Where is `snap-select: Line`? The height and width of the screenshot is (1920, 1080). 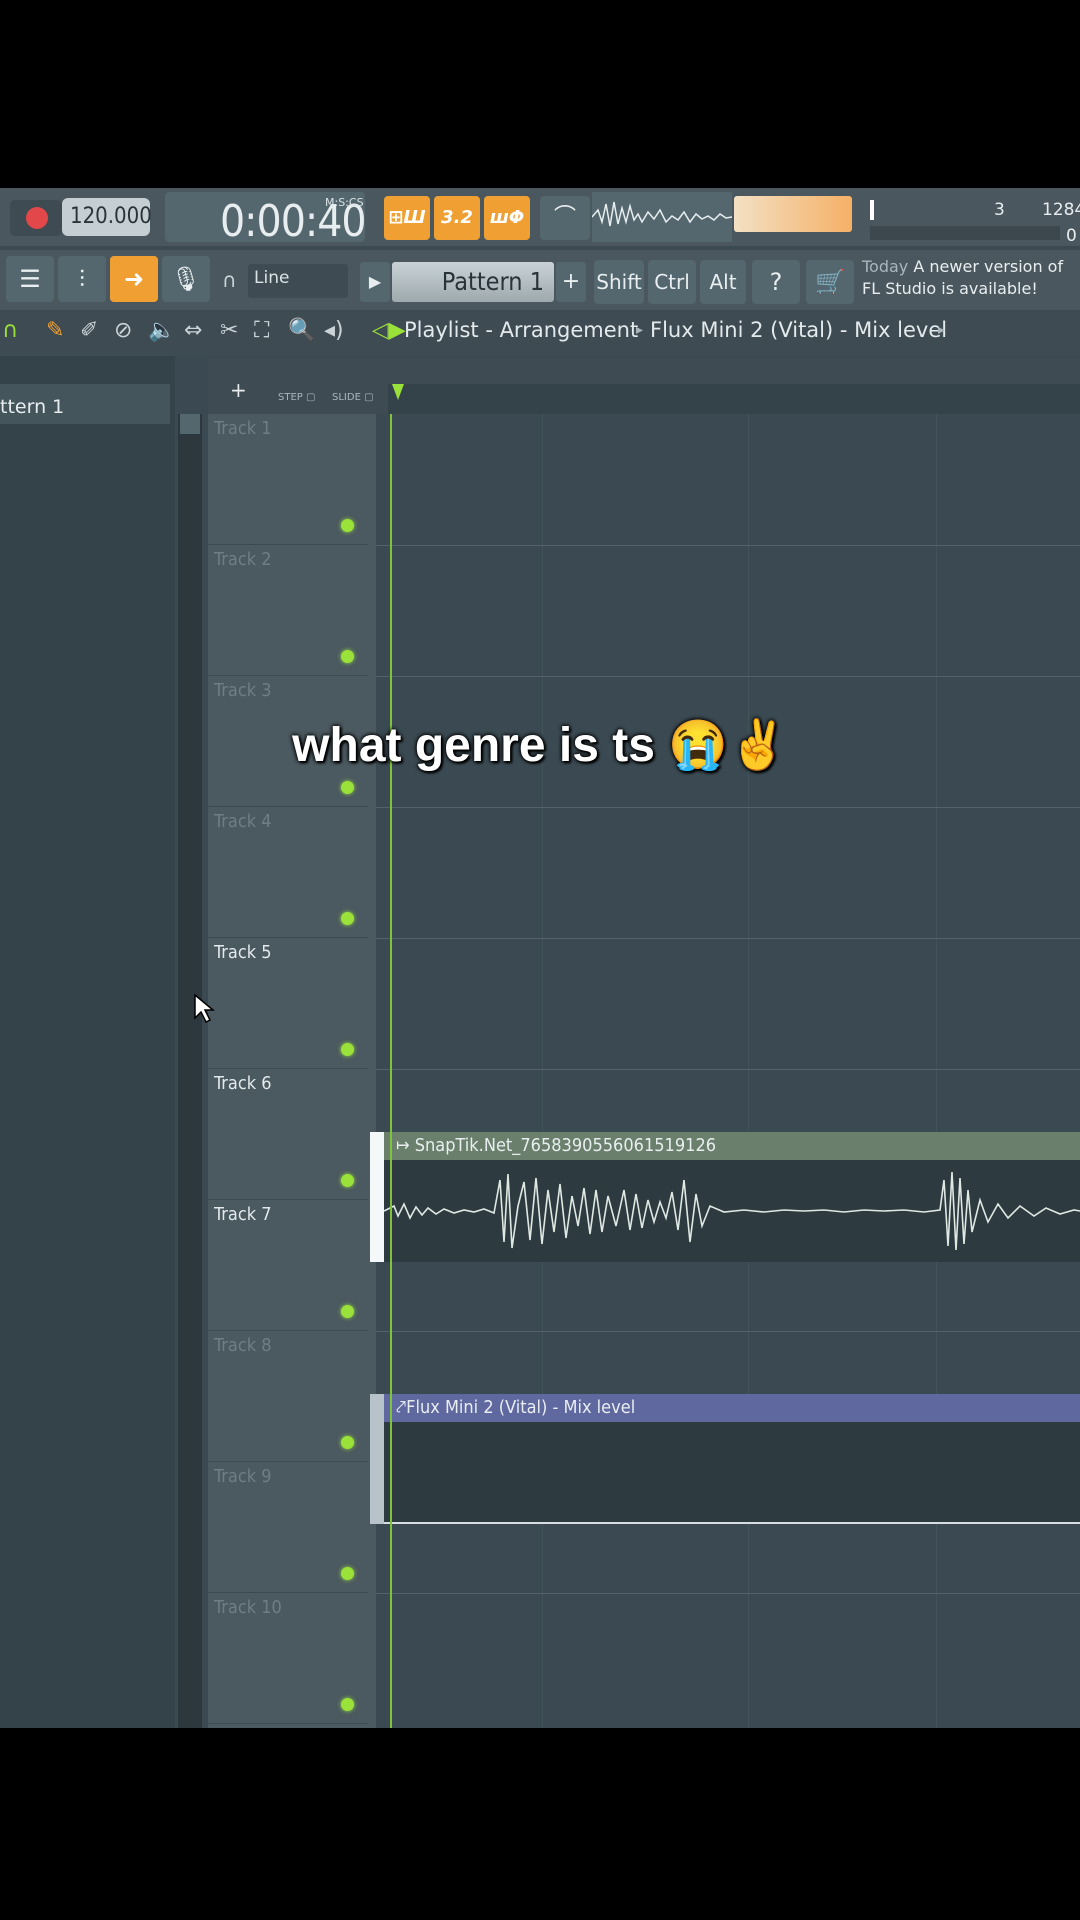
snap-select: Line is located at coordinates (298, 281).